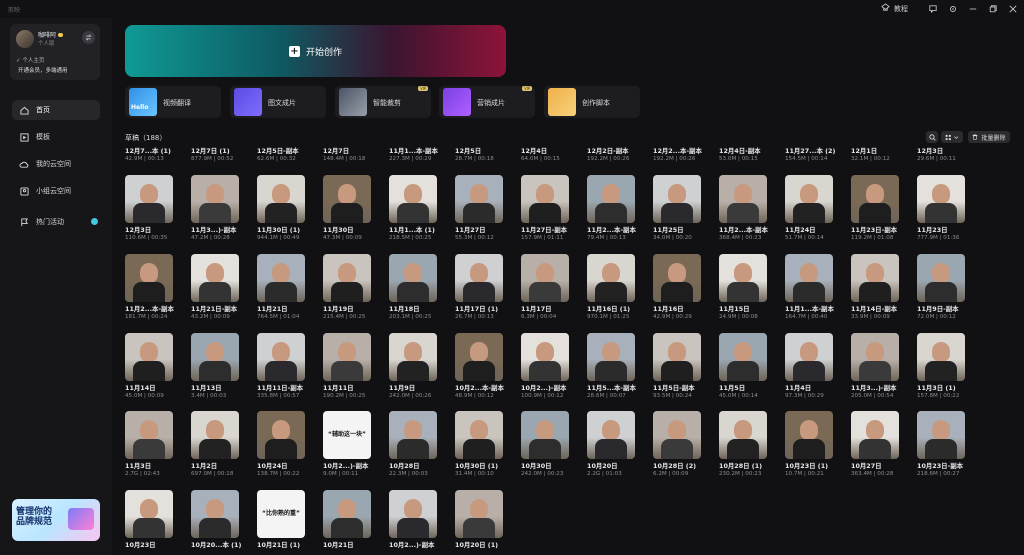 The image size is (1024, 555). Describe the element at coordinates (354, 312) in the screenshot. I see `draft-item-caption: 11月19日 215.4M | 00:25` at that location.